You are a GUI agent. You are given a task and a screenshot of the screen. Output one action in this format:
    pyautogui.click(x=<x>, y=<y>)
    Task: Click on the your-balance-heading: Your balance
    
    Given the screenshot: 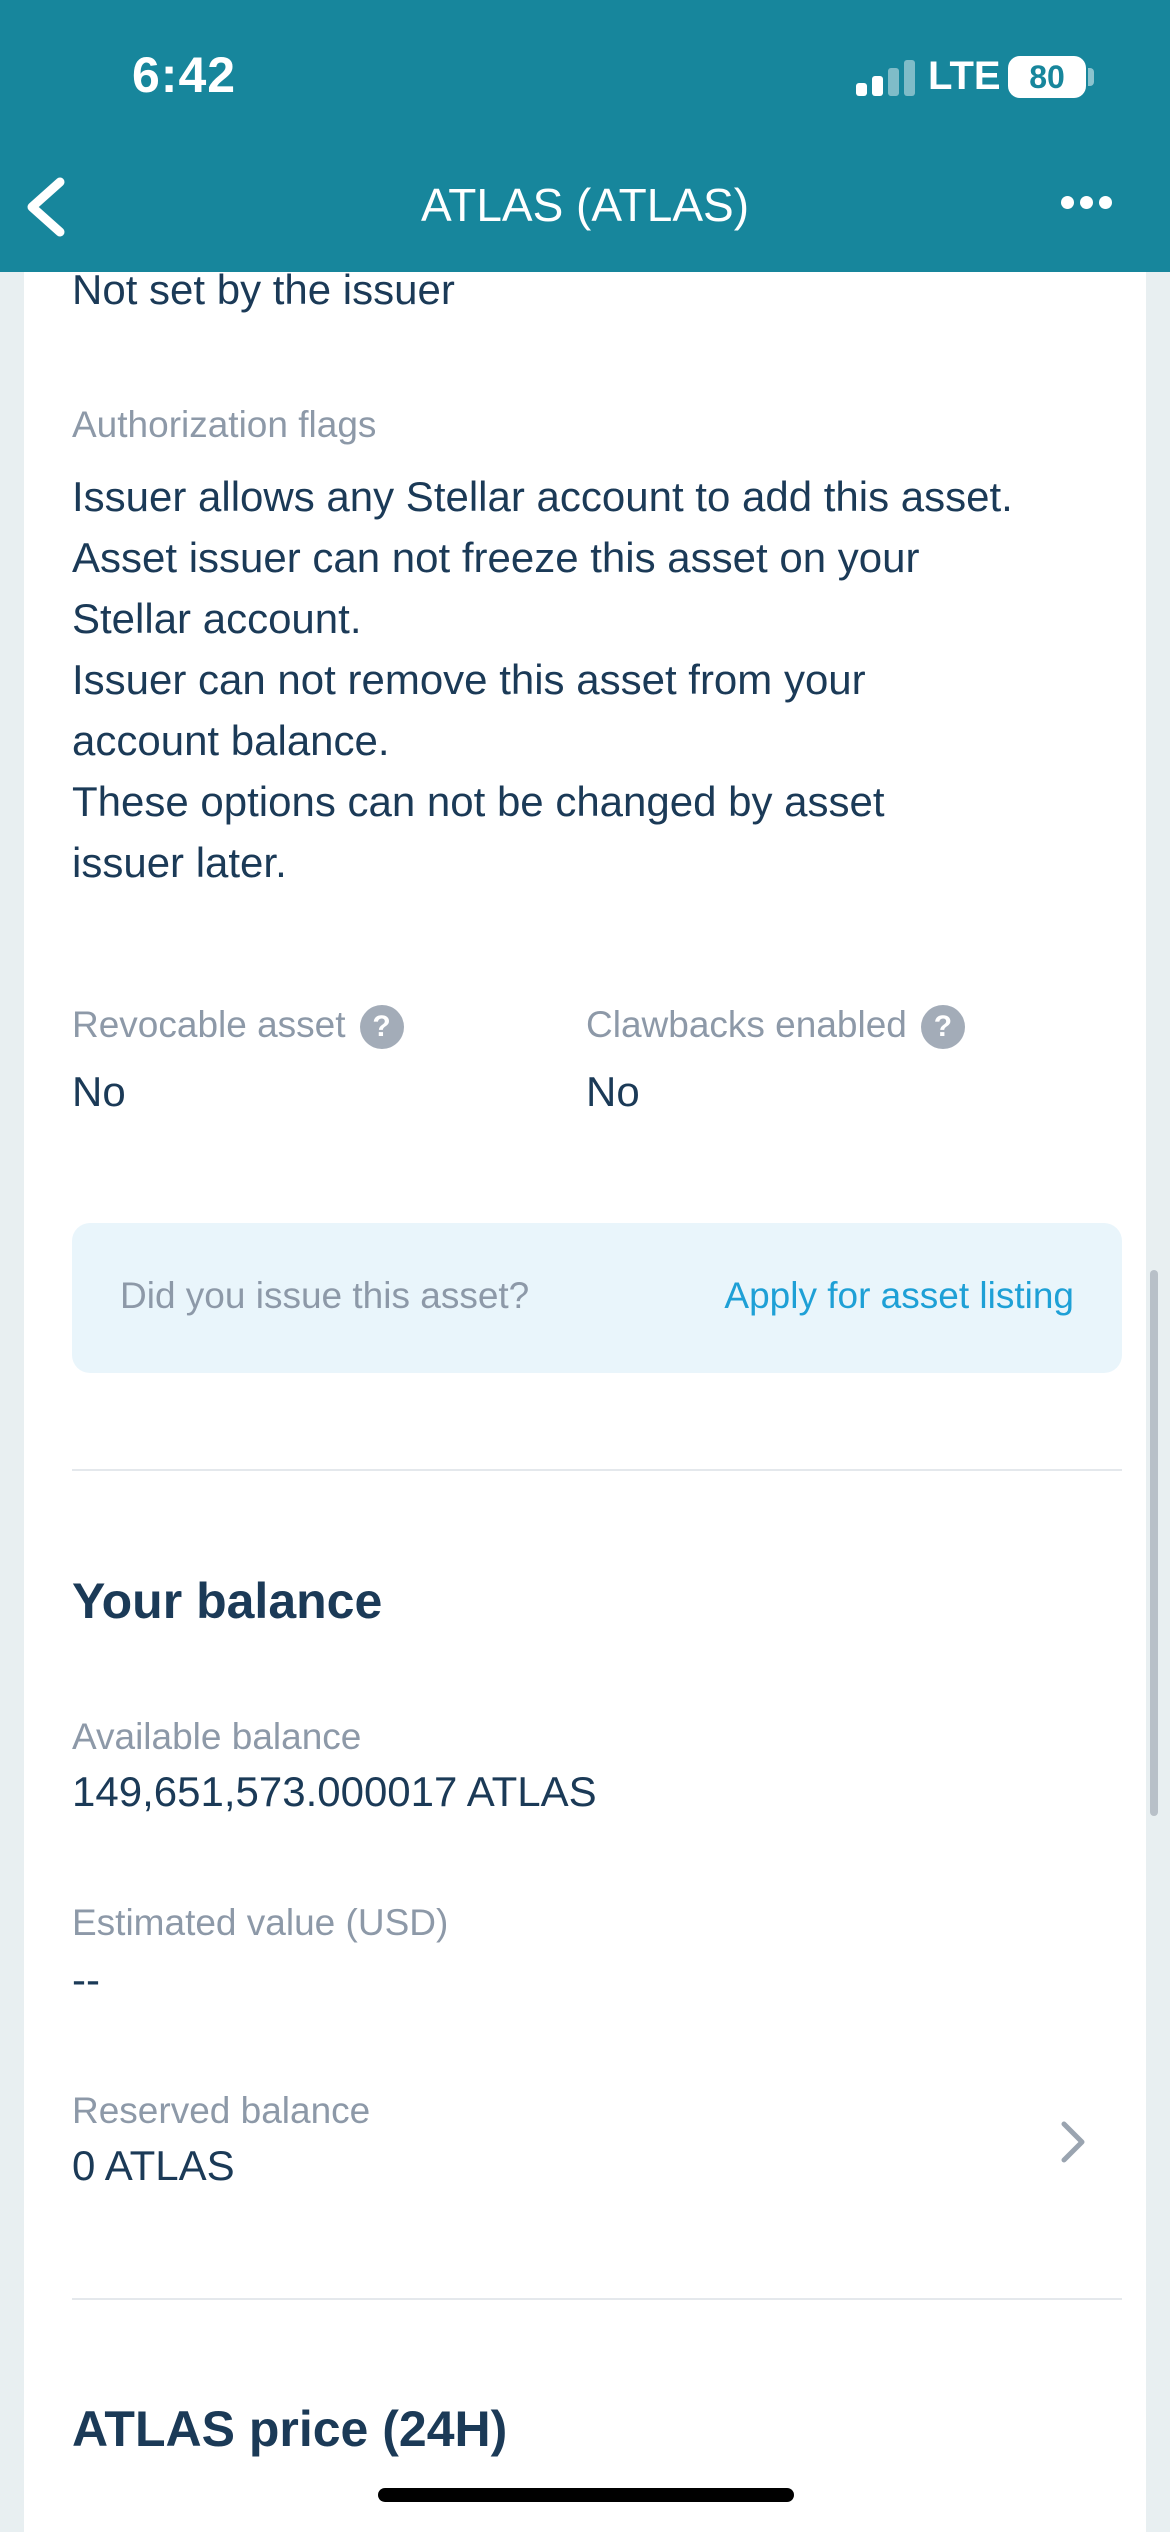 What is the action you would take?
    pyautogui.click(x=227, y=1601)
    